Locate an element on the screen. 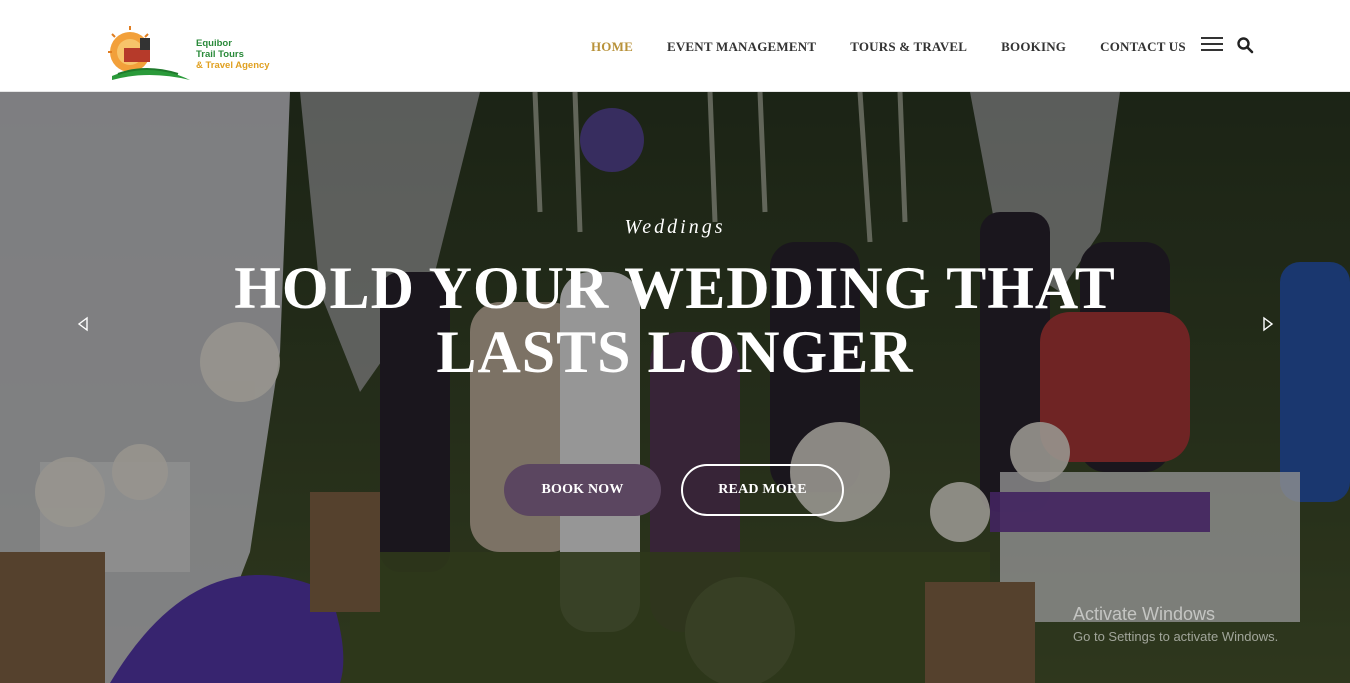 This screenshot has width=1350, height=683. nav-tours-travel: TOURS & TRAVEL is located at coordinates (908, 47).